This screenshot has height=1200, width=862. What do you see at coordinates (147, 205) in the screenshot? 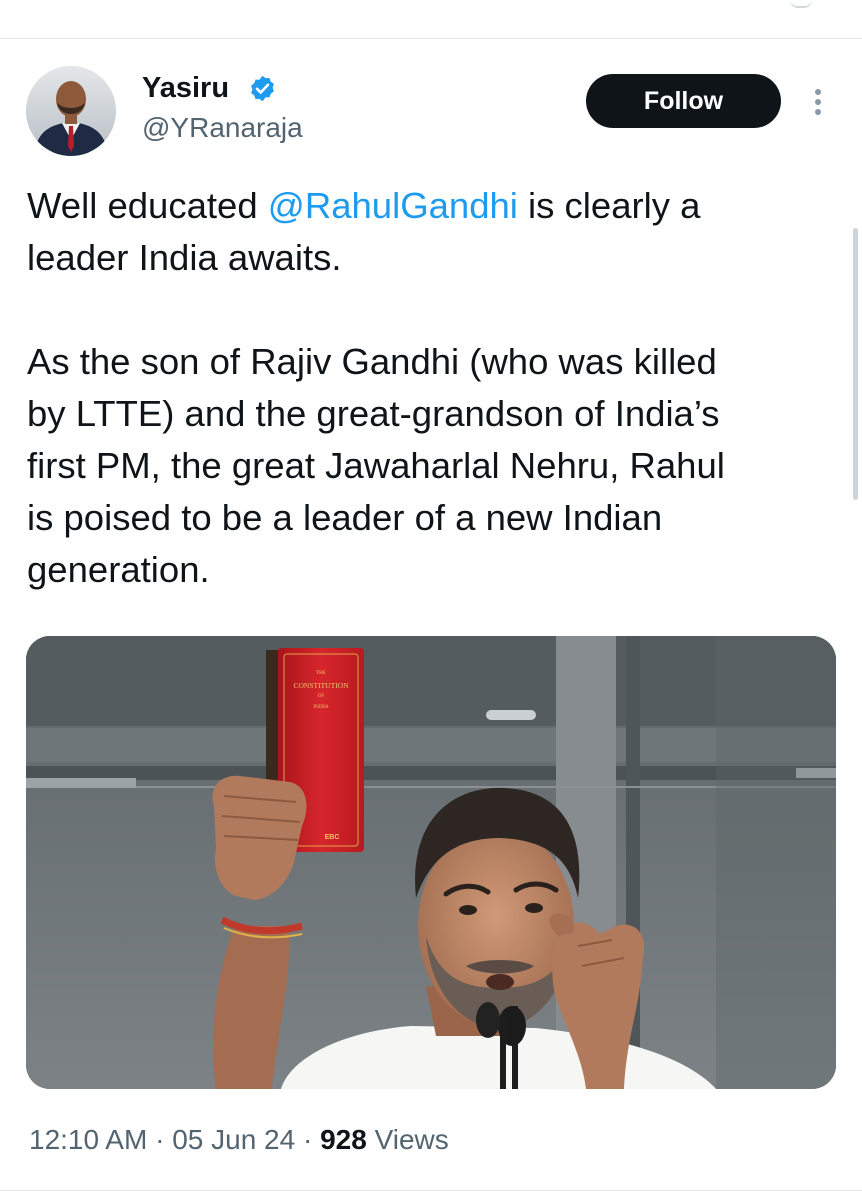
I see `tweet-text-intro: Well educated` at bounding box center [147, 205].